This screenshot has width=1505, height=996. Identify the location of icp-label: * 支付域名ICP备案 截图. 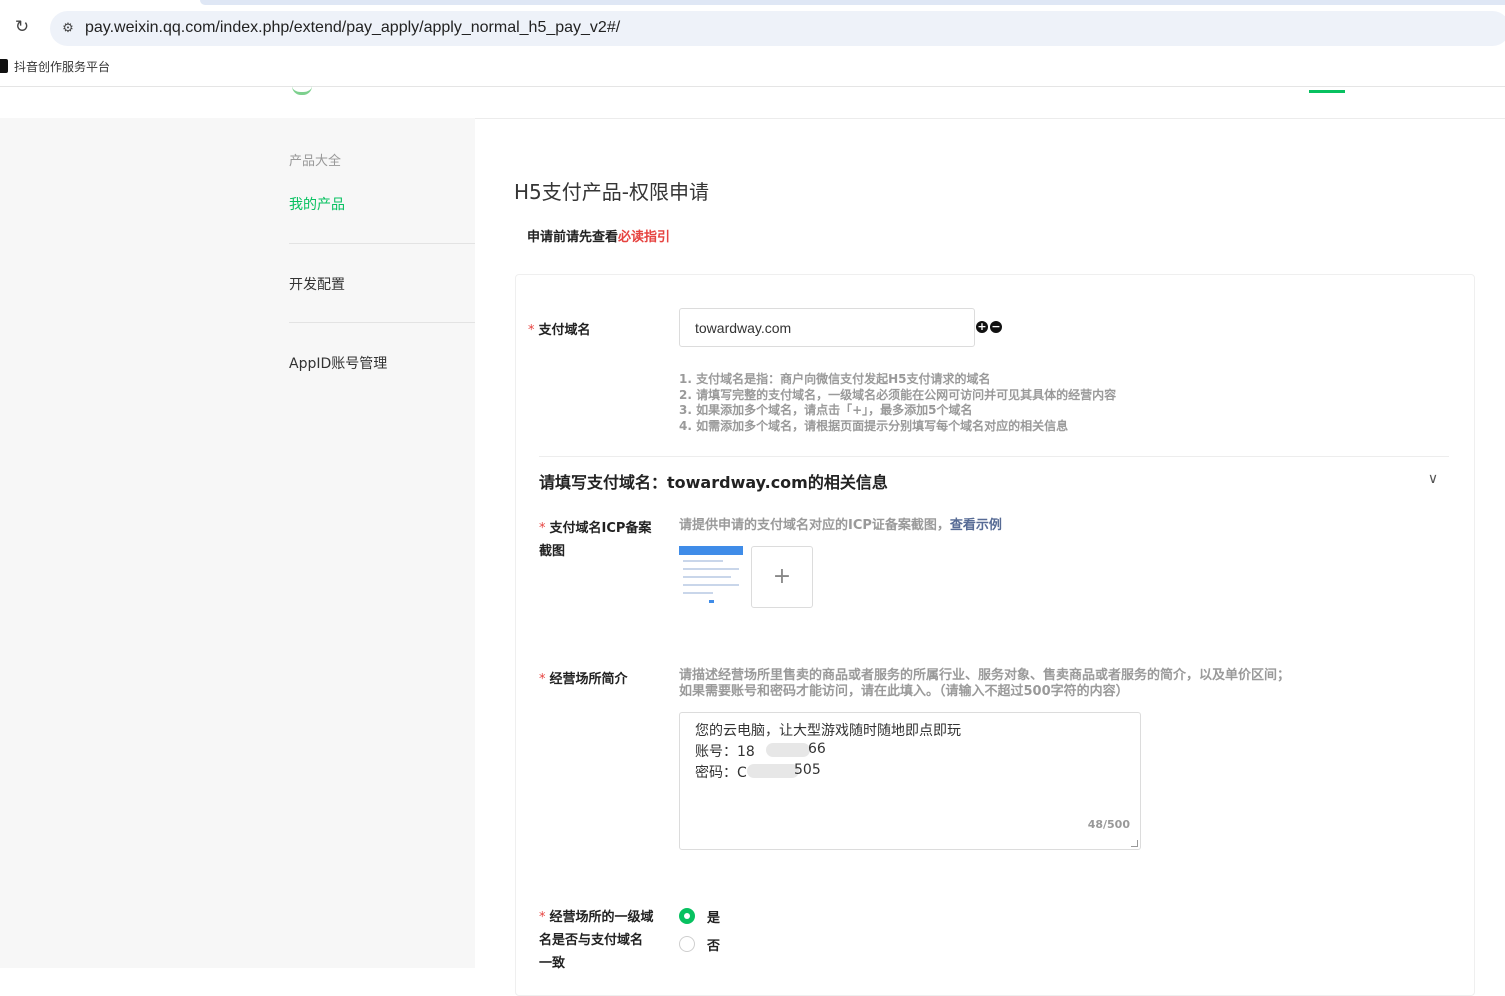
(595, 540).